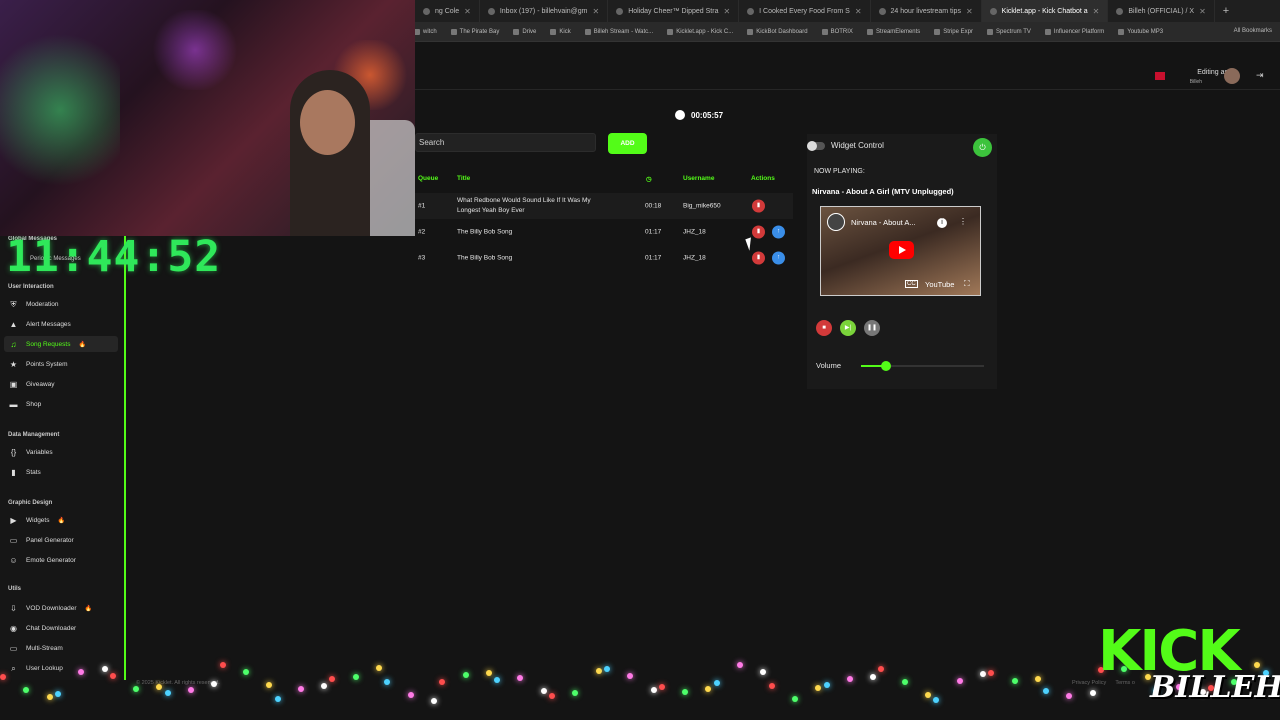 Image resolution: width=1280 pixels, height=720 pixels. I want to click on sidebar-item-points-system: ★ Points System, so click(61, 364).